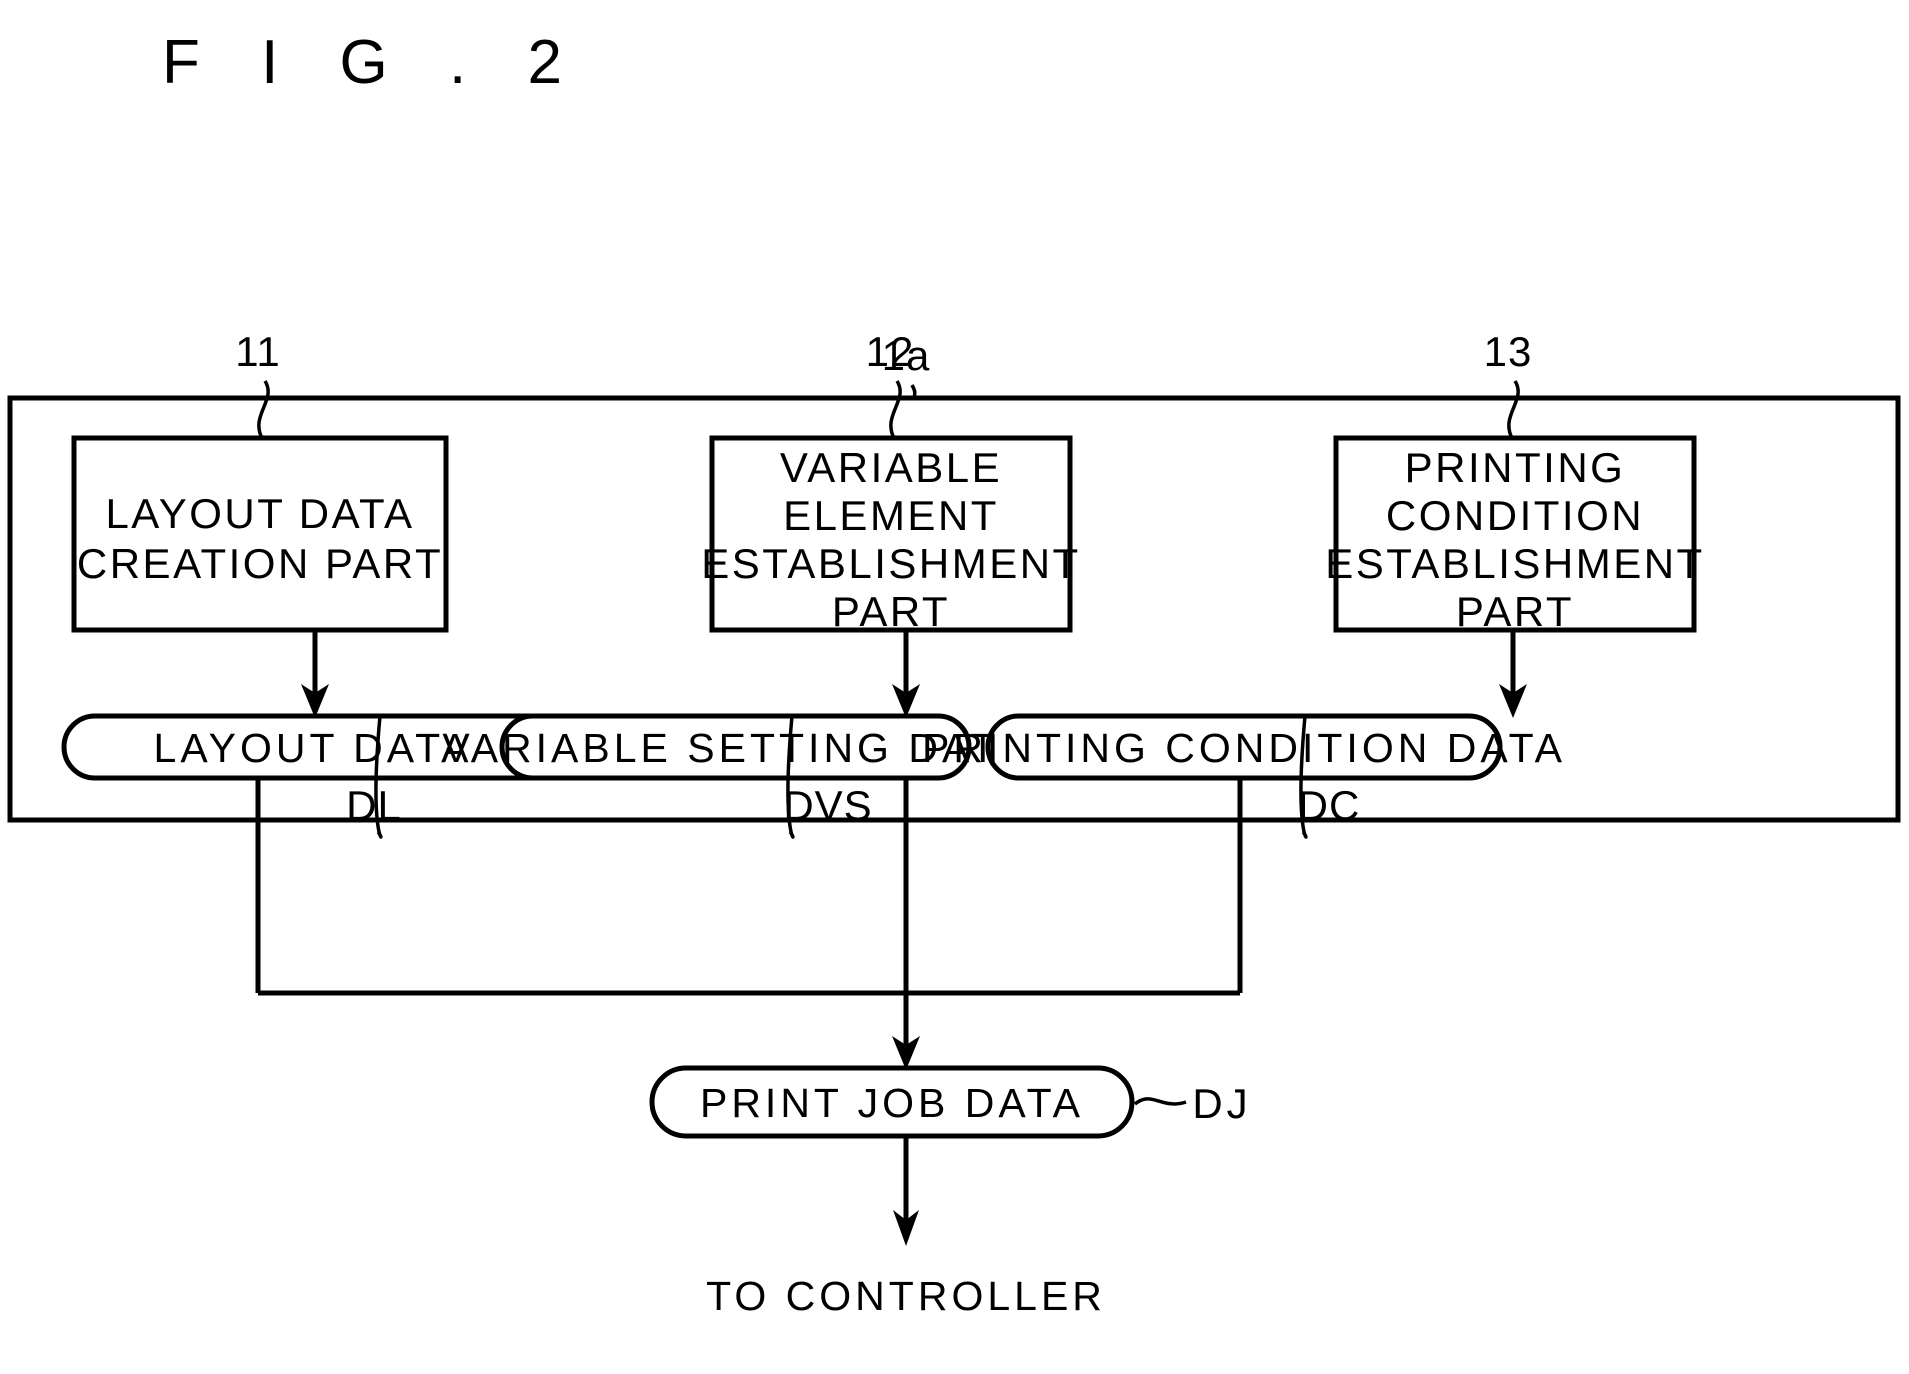 Image resolution: width=1909 pixels, height=1374 pixels. I want to click on process-box-12-line-1: VARIABLE, so click(891, 467).